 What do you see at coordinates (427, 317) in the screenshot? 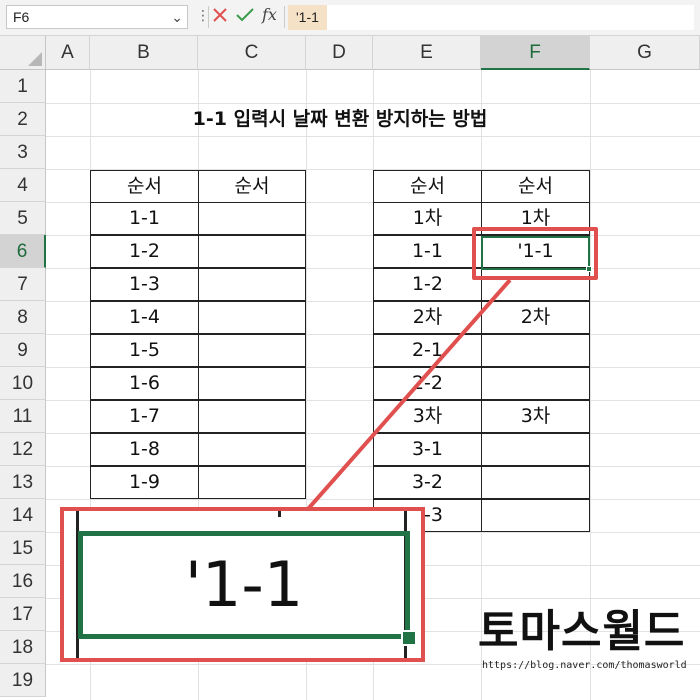
I see `right-table-cell-e: 2차` at bounding box center [427, 317].